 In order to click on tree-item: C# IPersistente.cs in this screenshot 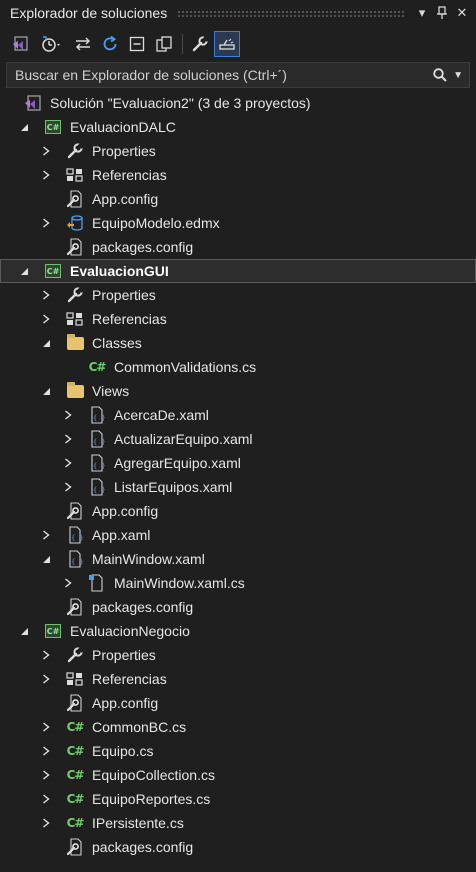, I will do `click(238, 823)`.